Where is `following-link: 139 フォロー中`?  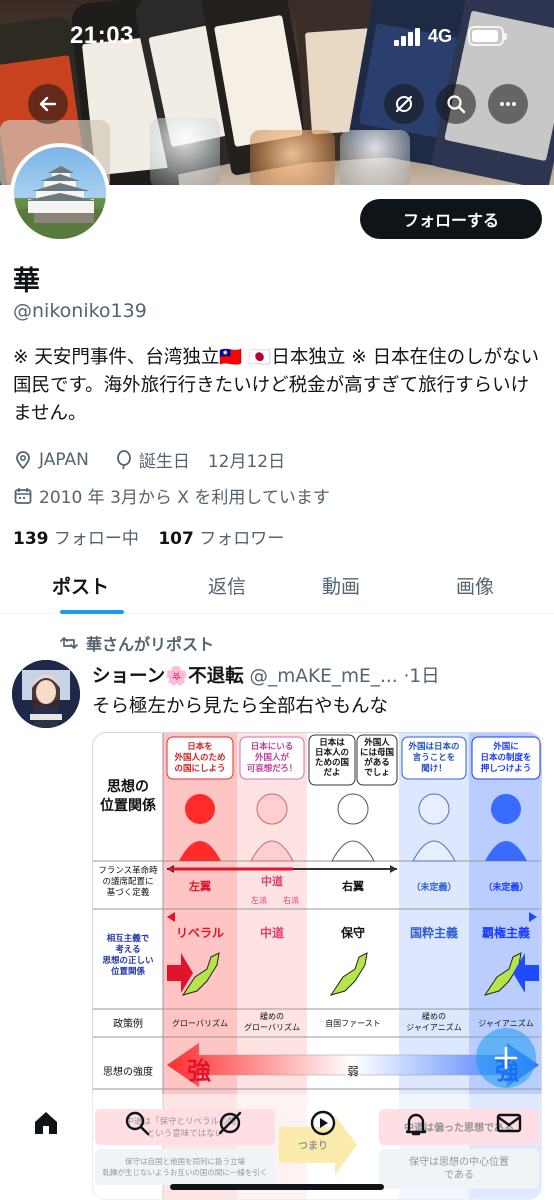
following-link: 139 フォロー中 is located at coordinates (76, 539).